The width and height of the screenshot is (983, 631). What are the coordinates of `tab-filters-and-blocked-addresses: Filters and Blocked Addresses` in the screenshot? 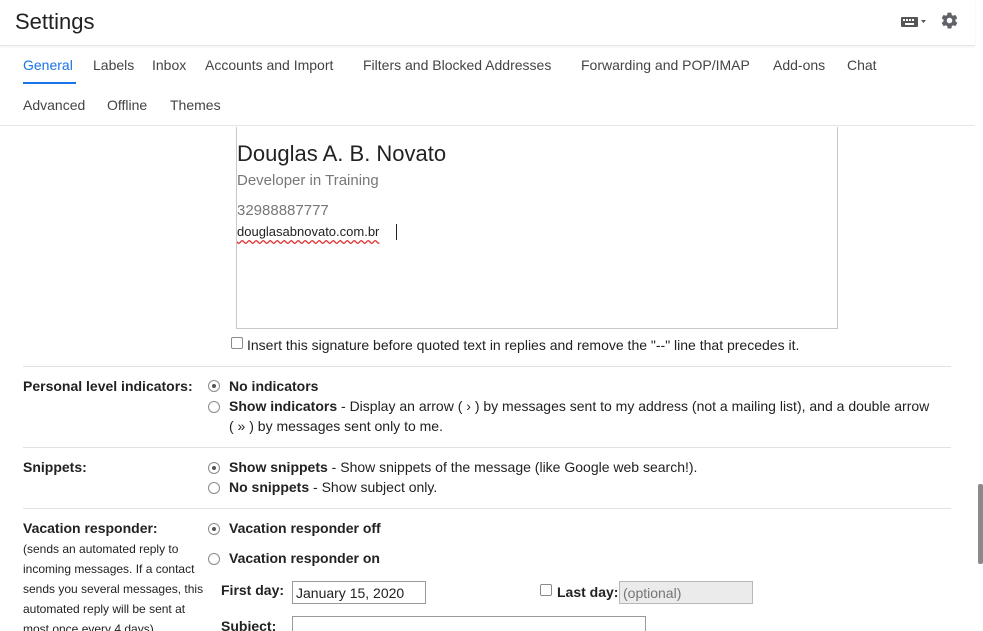 It's located at (457, 65).